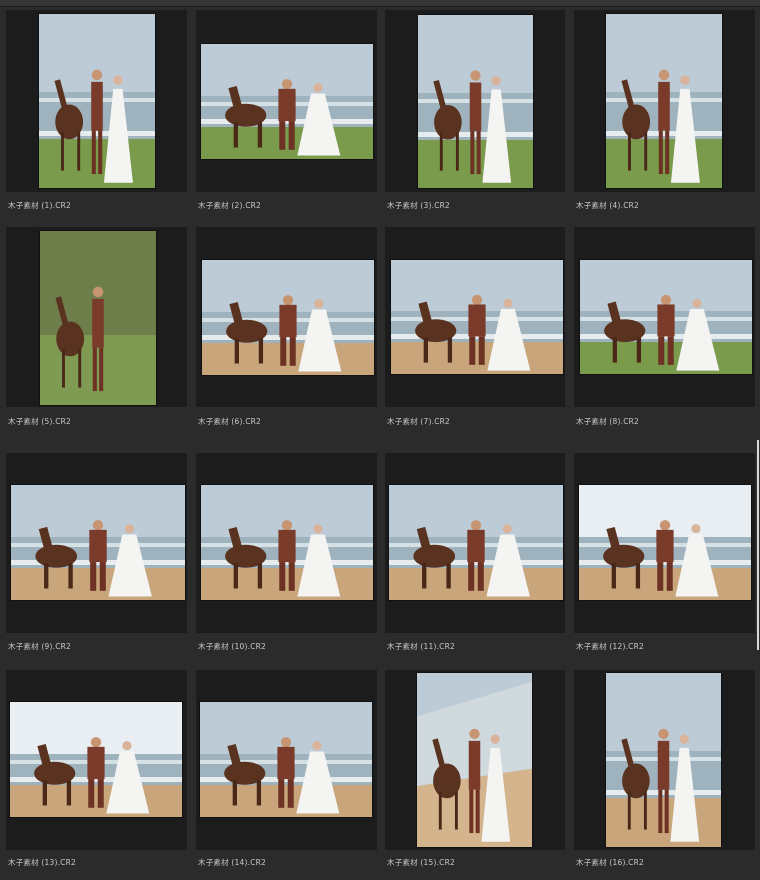  I want to click on file-name-label: 木子素材 (15).CR2, so click(421, 862).